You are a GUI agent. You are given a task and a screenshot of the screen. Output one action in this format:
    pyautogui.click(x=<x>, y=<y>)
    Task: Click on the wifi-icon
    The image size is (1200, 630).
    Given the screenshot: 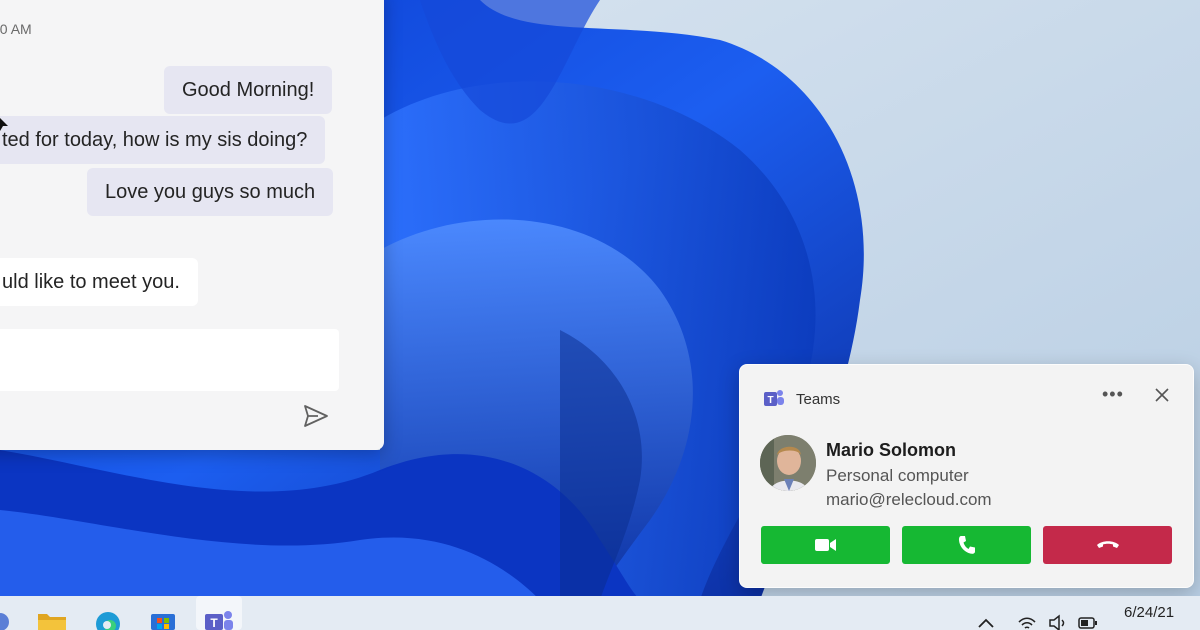 What is the action you would take?
    pyautogui.click(x=1027, y=622)
    